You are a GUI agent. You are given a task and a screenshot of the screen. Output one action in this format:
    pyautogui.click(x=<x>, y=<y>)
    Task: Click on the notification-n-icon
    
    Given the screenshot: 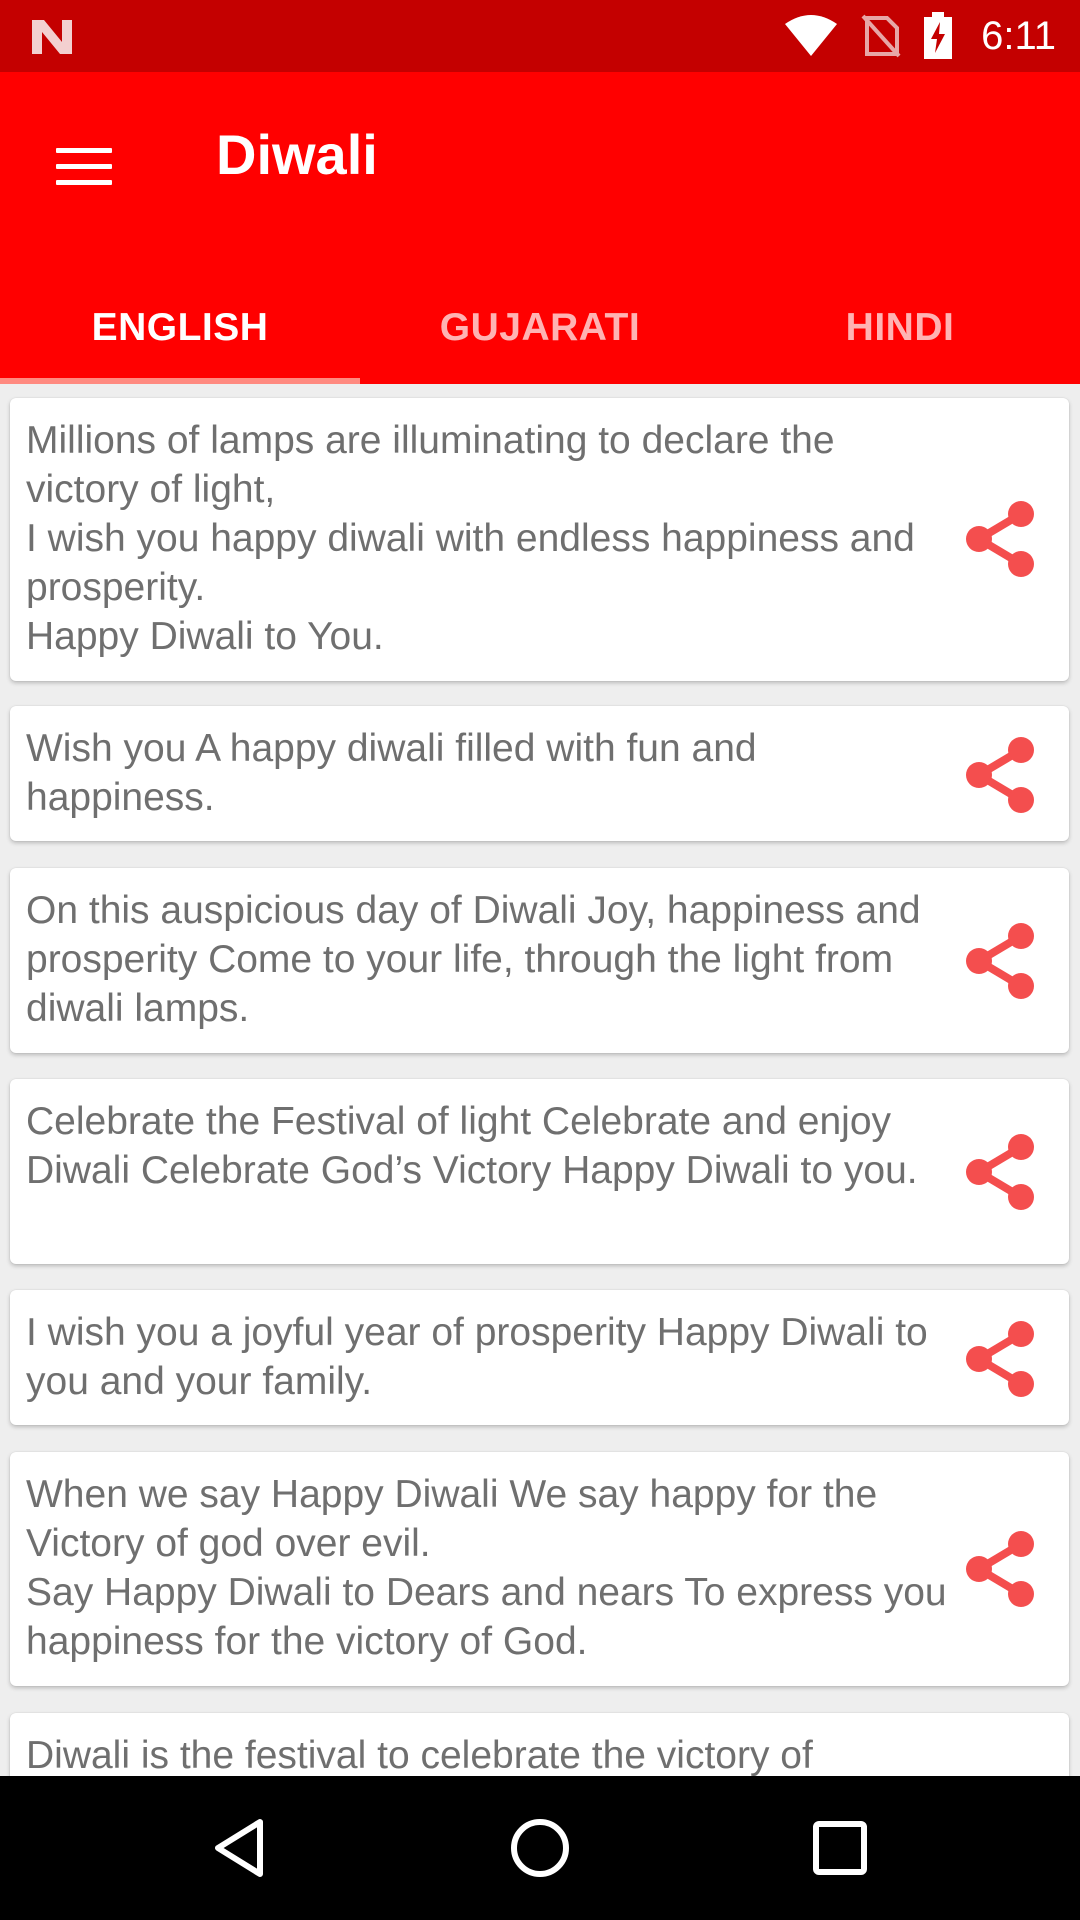 What is the action you would take?
    pyautogui.click(x=52, y=37)
    